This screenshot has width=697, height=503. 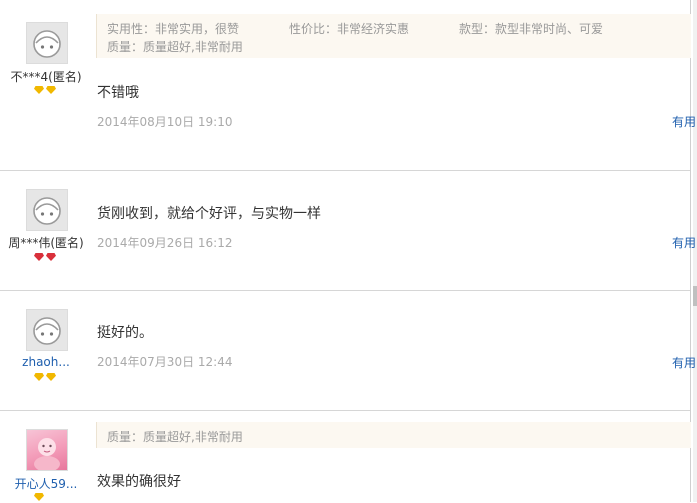 What do you see at coordinates (118, 93) in the screenshot?
I see `review-content: 不错哦` at bounding box center [118, 93].